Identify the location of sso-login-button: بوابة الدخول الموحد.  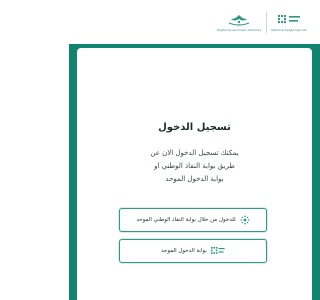
(193, 251).